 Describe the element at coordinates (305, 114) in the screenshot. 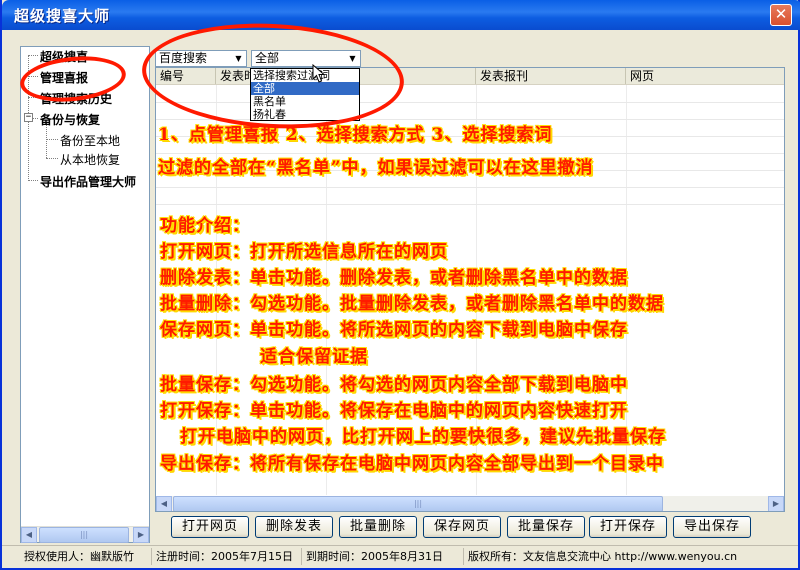

I see `filter-option: 扬礼春` at that location.